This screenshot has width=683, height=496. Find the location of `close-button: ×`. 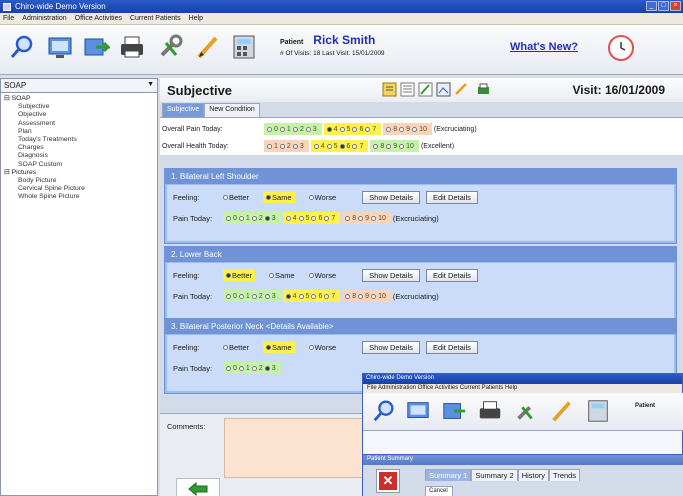

close-button: × is located at coordinates (675, 6).